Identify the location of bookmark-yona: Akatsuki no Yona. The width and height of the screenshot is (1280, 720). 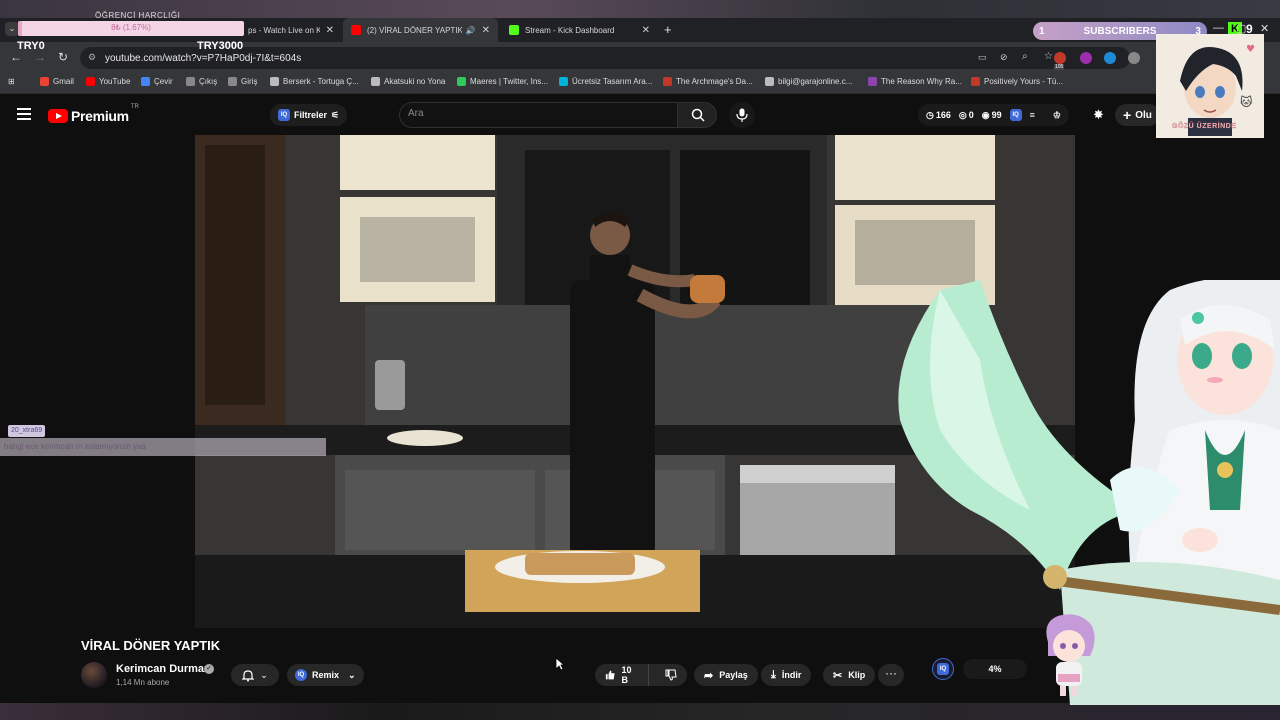
(408, 81).